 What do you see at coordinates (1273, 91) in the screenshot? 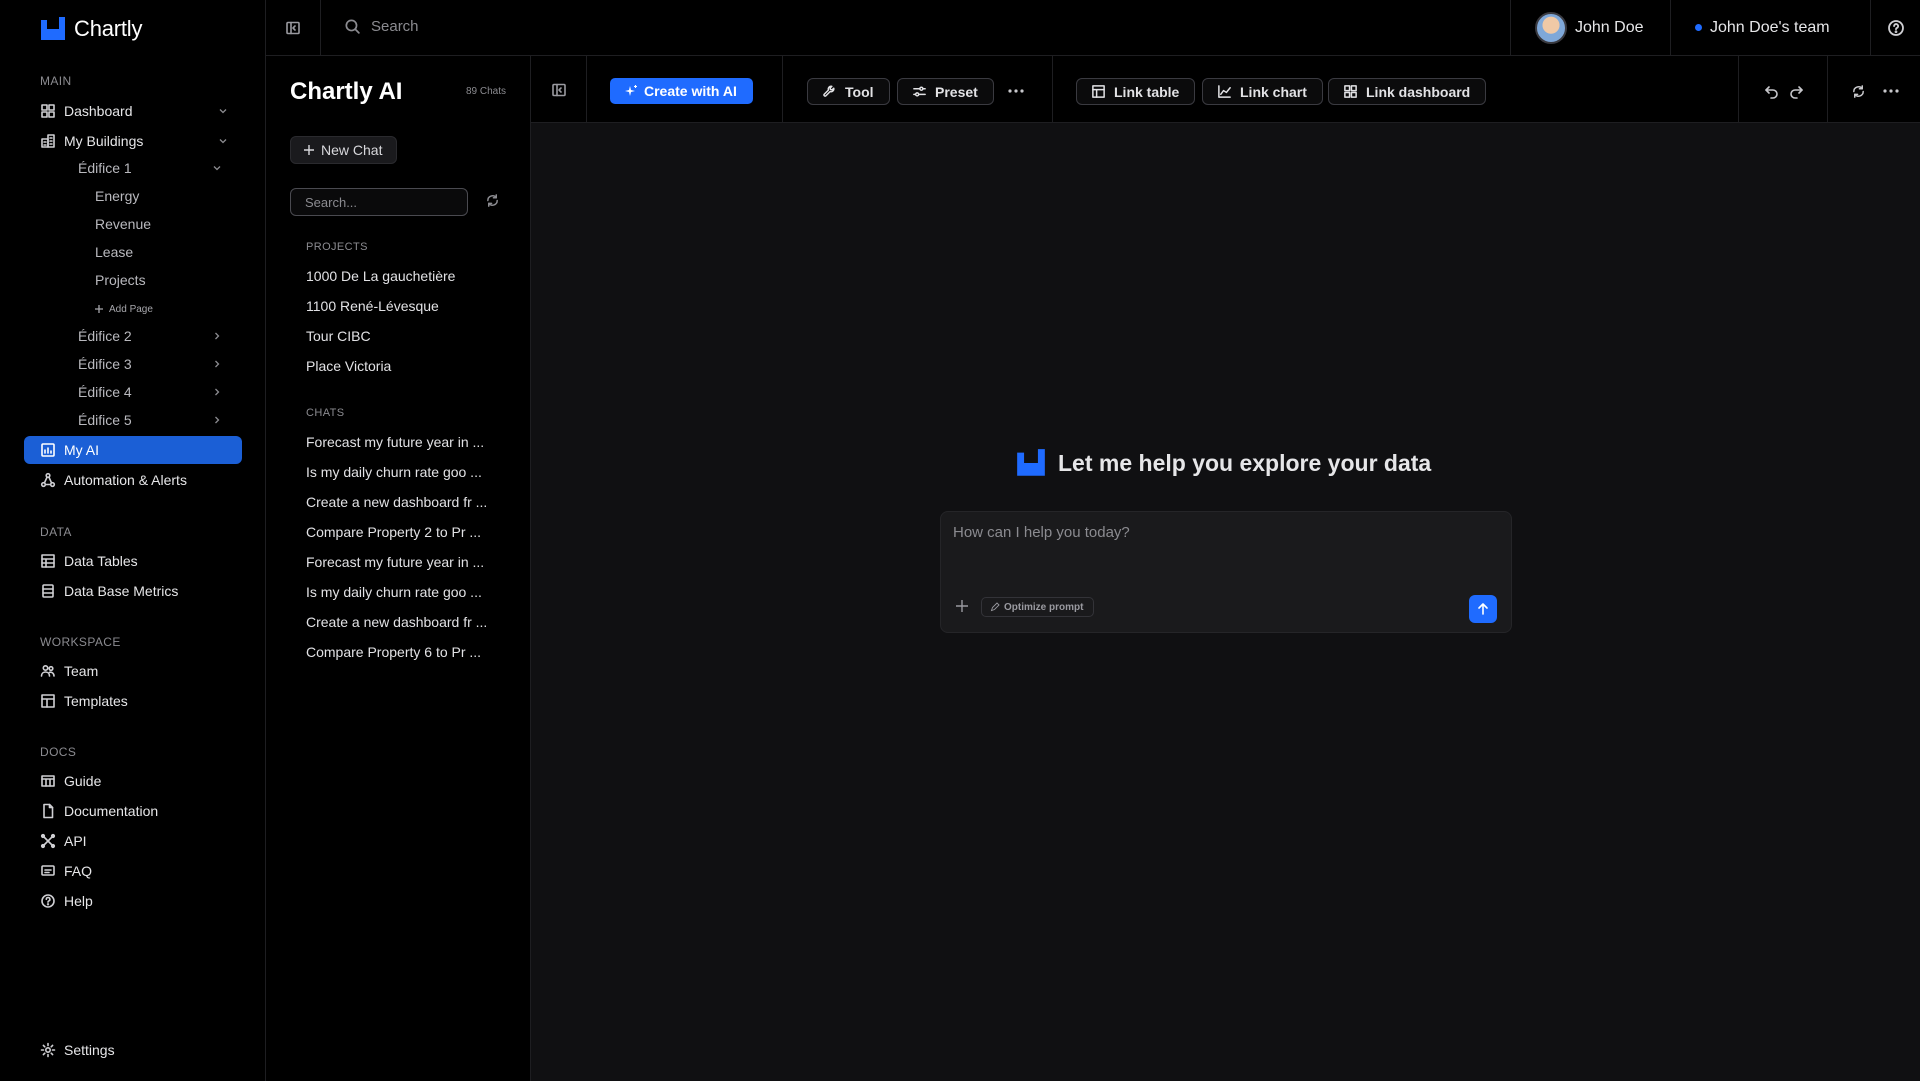
I see `link-chart-label: Link chart` at bounding box center [1273, 91].